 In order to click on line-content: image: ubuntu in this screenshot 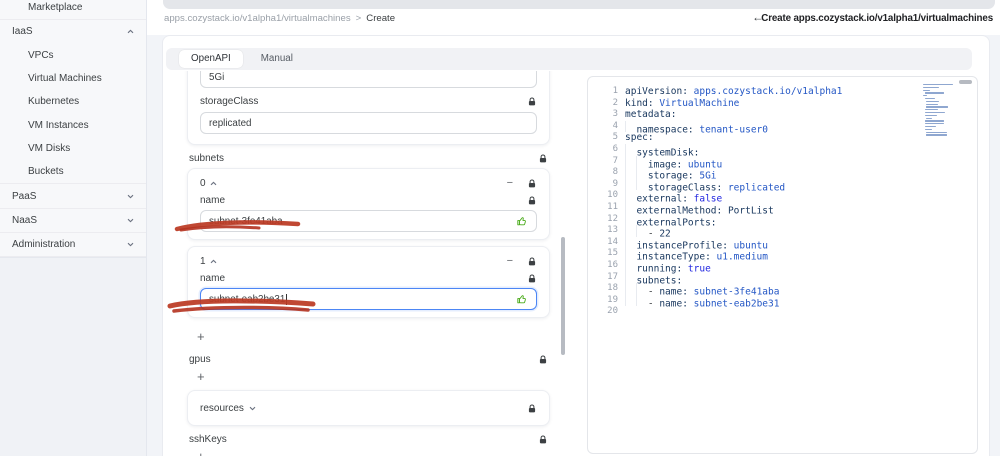, I will do `click(673, 162)`.